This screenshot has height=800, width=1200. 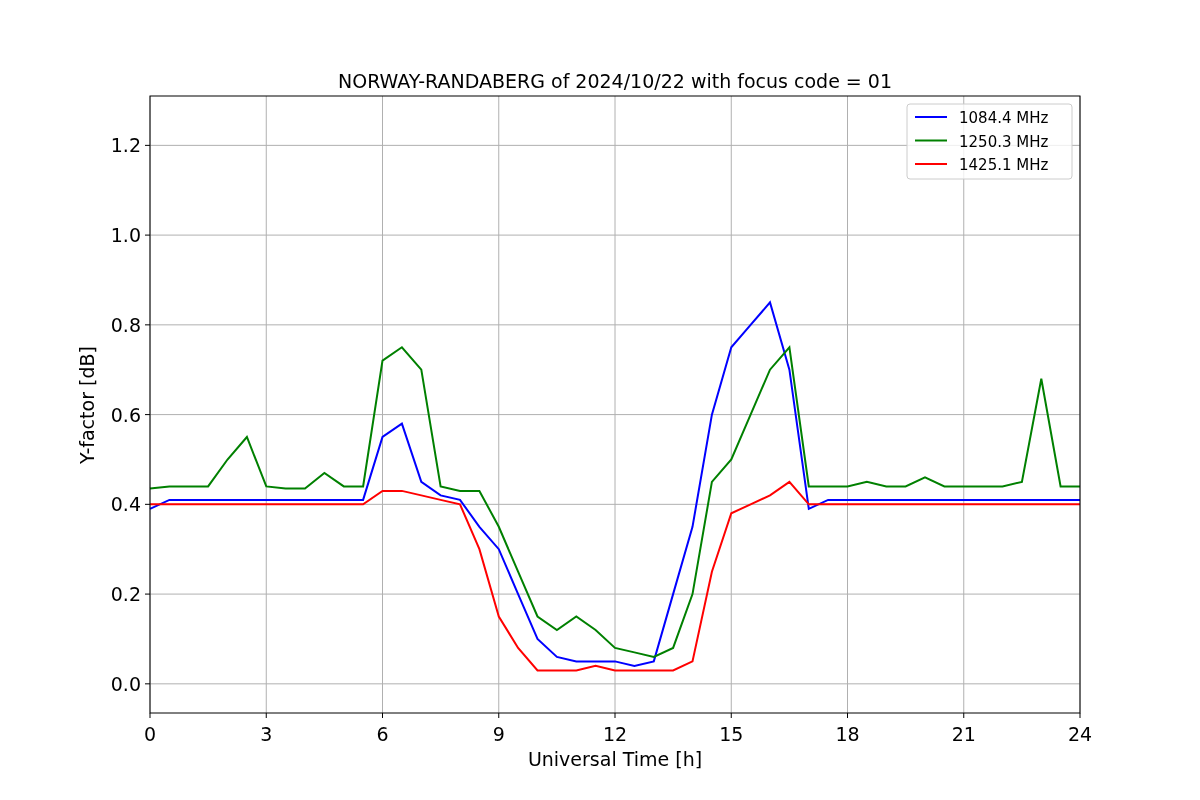 I want to click on x-tick-label: 12, so click(x=615, y=734).